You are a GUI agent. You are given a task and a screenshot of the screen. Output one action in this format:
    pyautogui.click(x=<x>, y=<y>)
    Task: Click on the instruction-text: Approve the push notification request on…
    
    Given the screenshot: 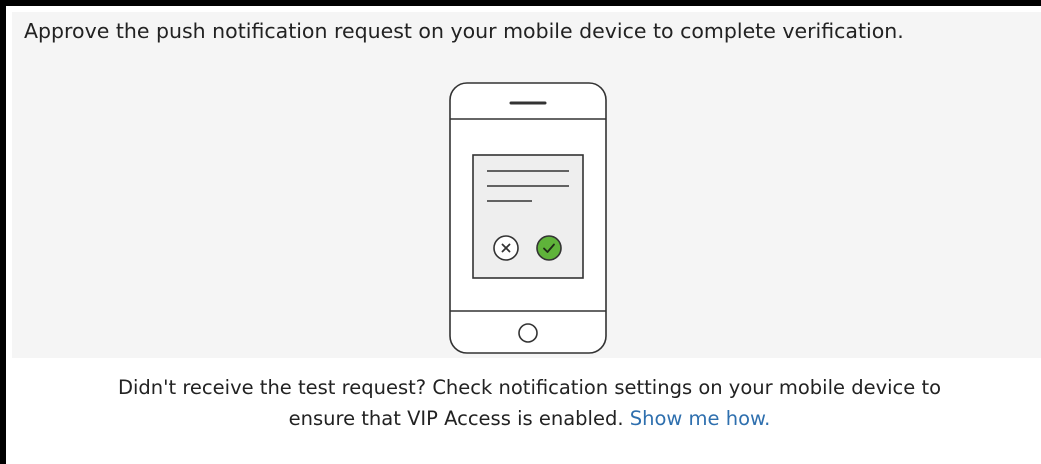 What is the action you would take?
    pyautogui.click(x=464, y=31)
    